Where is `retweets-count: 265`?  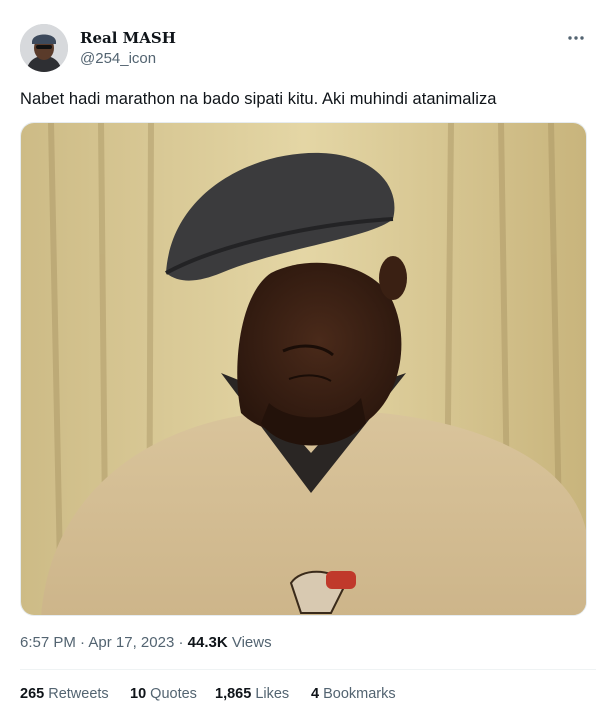
retweets-count: 265 is located at coordinates (32, 694).